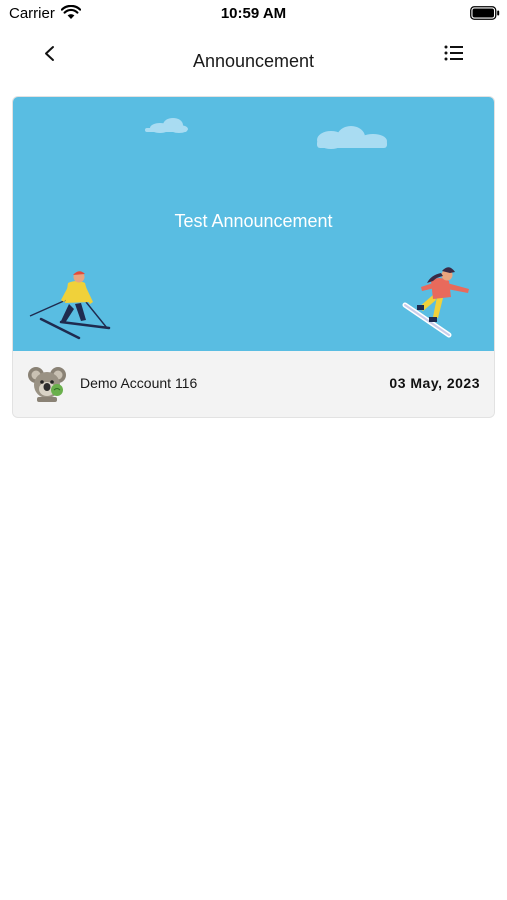 Image resolution: width=507 pixels, height=900 pixels. Describe the element at coordinates (166, 125) in the screenshot. I see `cloud-small` at that location.